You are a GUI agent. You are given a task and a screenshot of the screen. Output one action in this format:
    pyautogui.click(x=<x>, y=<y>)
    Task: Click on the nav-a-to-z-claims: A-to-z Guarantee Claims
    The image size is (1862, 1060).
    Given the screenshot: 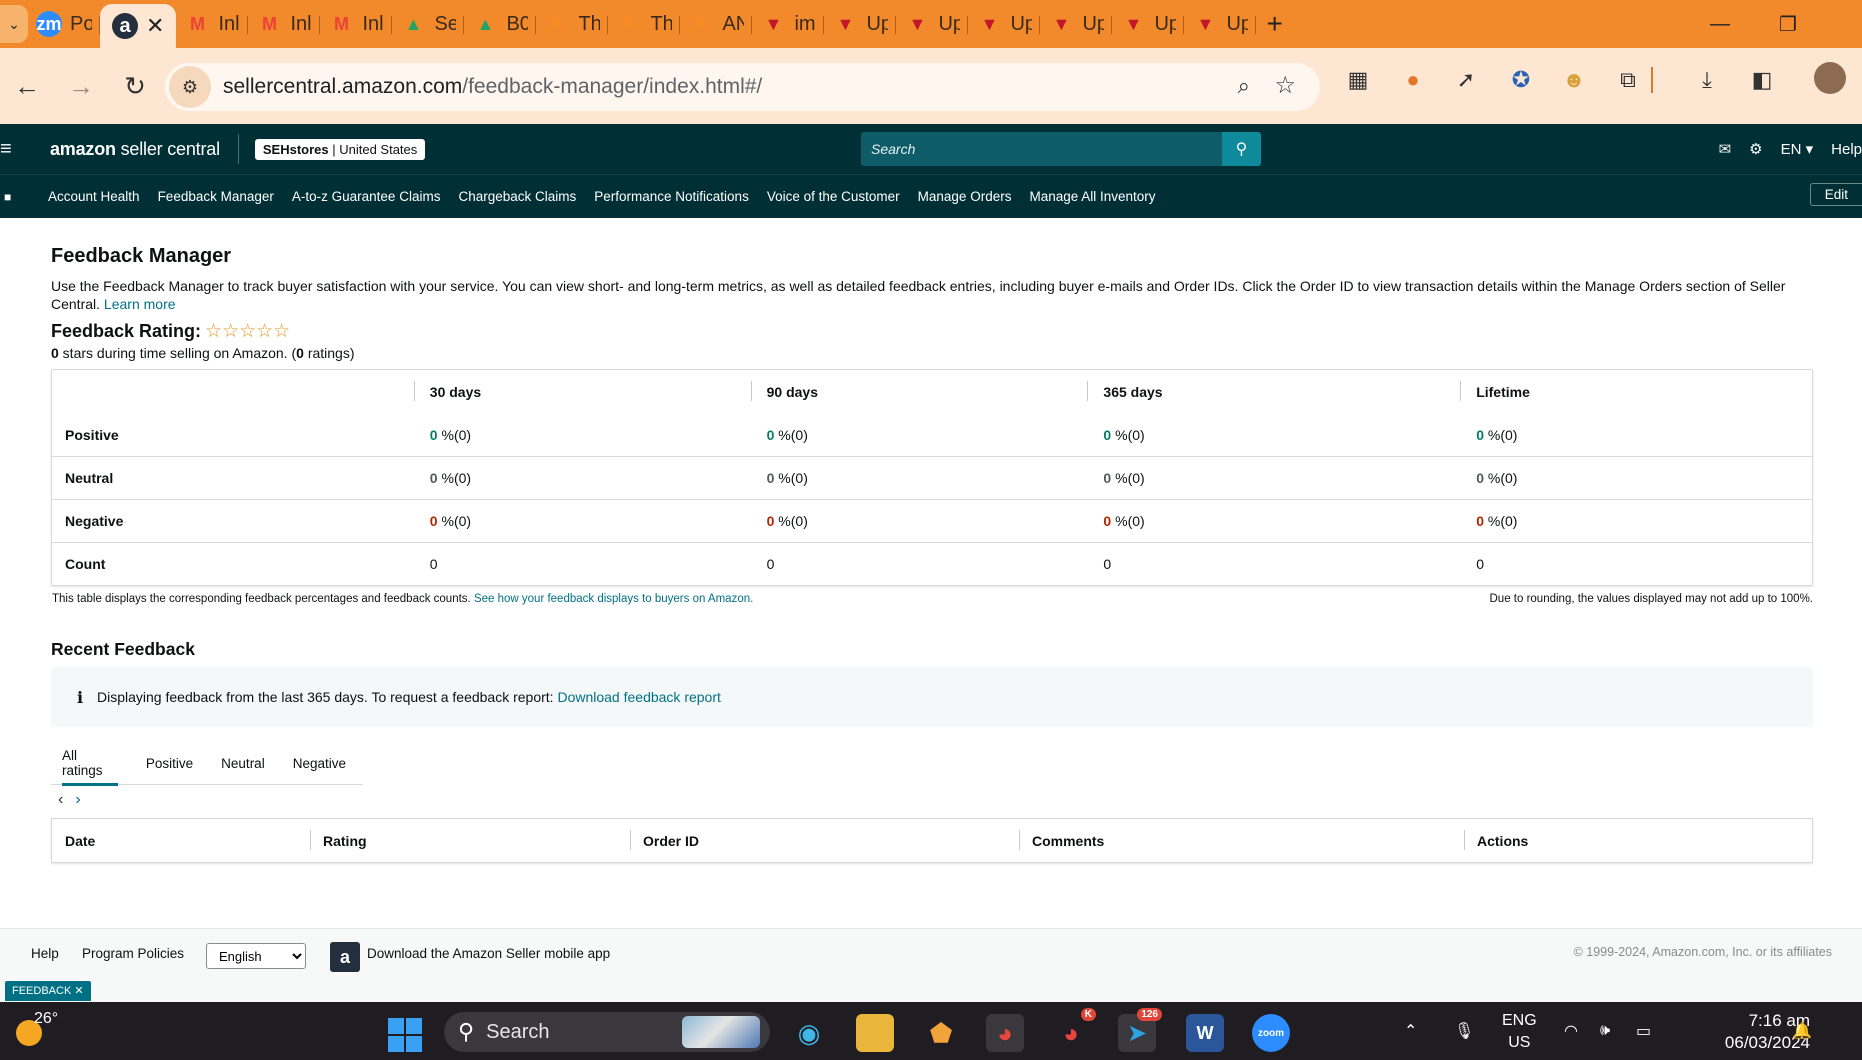 What is the action you would take?
    pyautogui.click(x=366, y=196)
    